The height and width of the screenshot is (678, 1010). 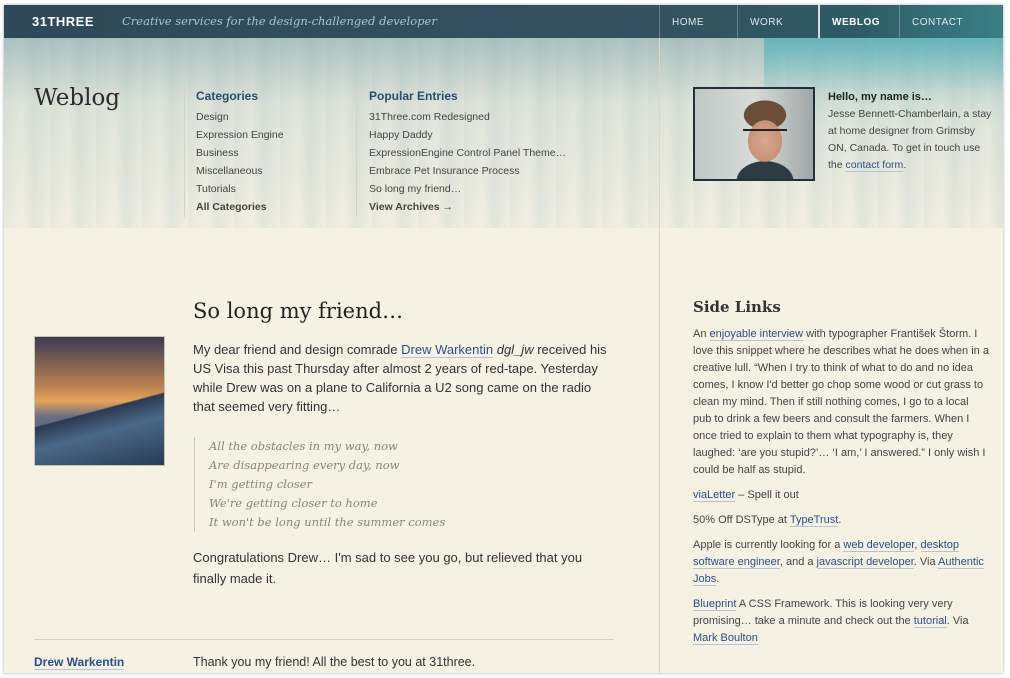 What do you see at coordinates (77, 98) in the screenshot?
I see `page-title: Weblog` at bounding box center [77, 98].